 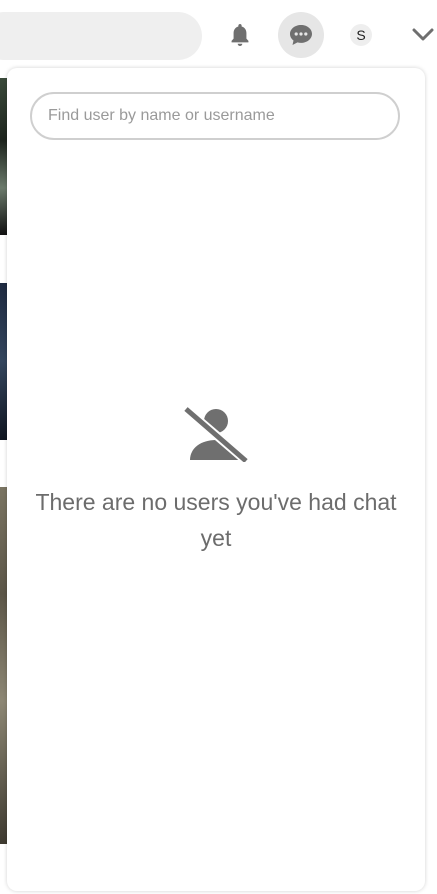 I want to click on chevron-down-icon, so click(x=423, y=34).